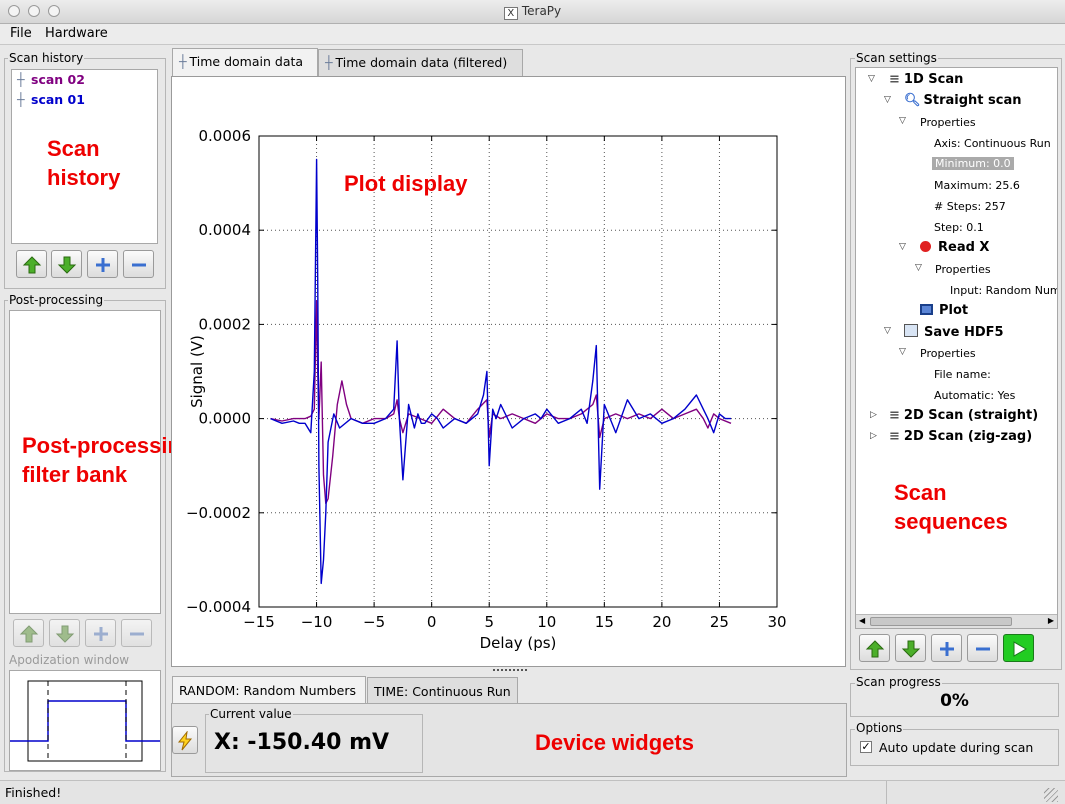  I want to click on sequence-add-button, so click(946, 648).